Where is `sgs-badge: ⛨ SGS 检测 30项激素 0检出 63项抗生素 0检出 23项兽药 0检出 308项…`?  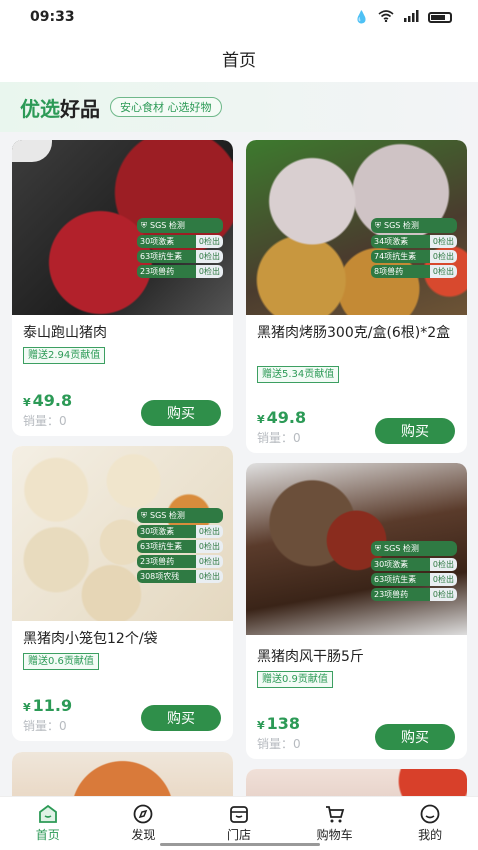
sgs-badge: ⛨ SGS 检测 30项激素 0检出 63项抗生素 0检出 23项兽药 0检出 308项… is located at coordinates (180, 546).